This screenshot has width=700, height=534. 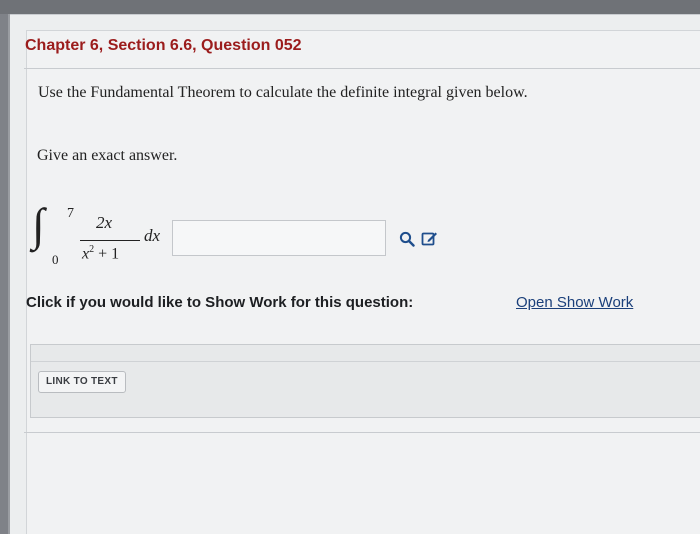 What do you see at coordinates (163, 45) in the screenshot?
I see `chapter-title: Chapter 6, Section 6.6, Question 052` at bounding box center [163, 45].